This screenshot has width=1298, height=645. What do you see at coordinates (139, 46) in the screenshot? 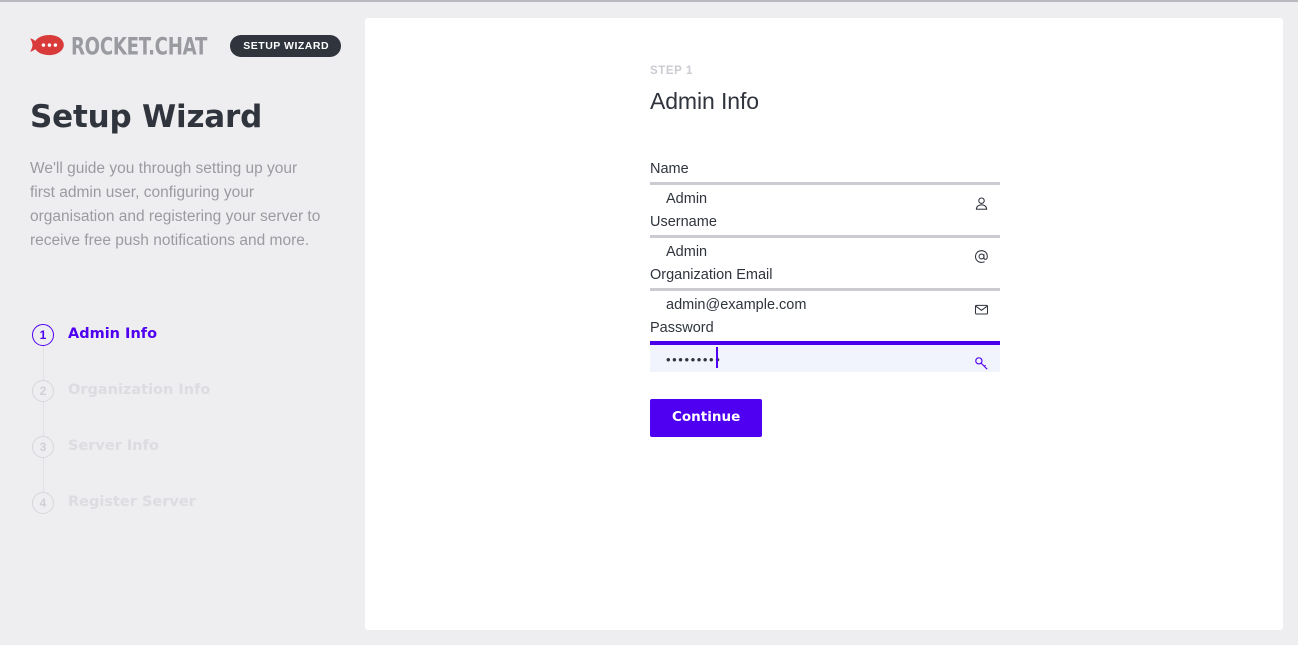
I see `brand-wordmark: ROCKET.CHAT` at bounding box center [139, 46].